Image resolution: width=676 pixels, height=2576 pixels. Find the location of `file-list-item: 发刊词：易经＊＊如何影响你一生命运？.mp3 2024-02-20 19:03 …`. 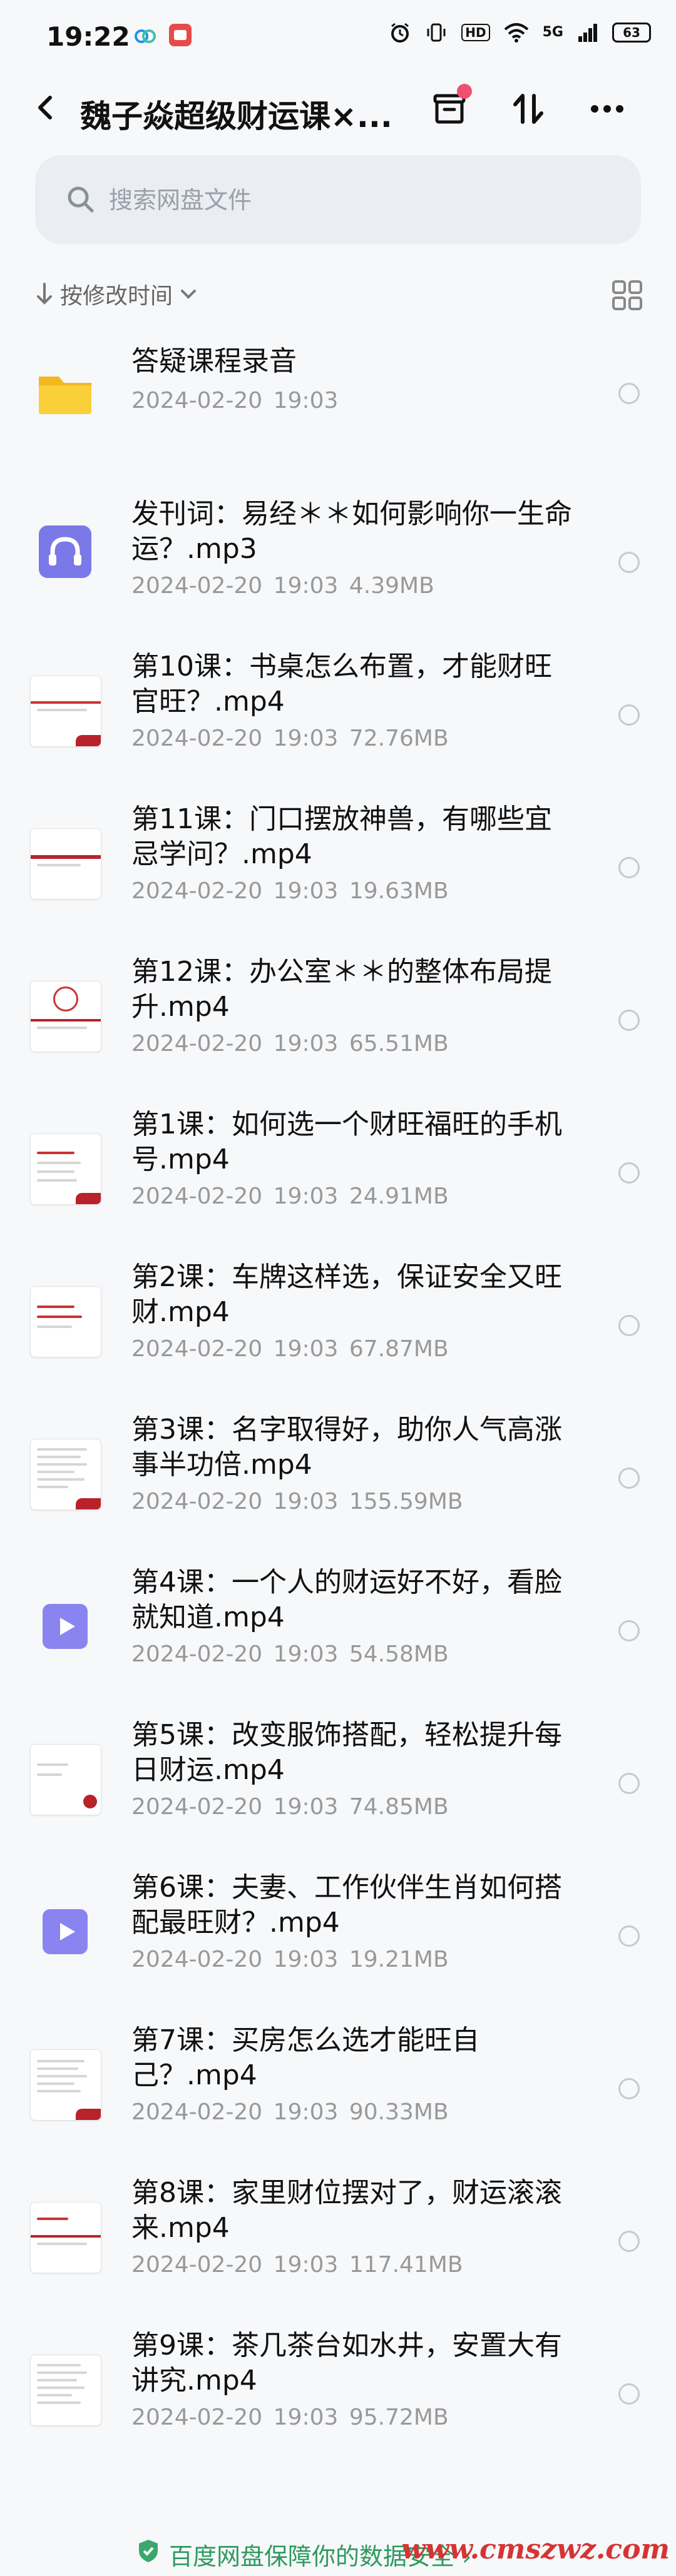

file-list-item: 发刊词：易经＊＊如何影响你一生命运？.mp3 2024-02-20 19:03 … is located at coordinates (338, 554).